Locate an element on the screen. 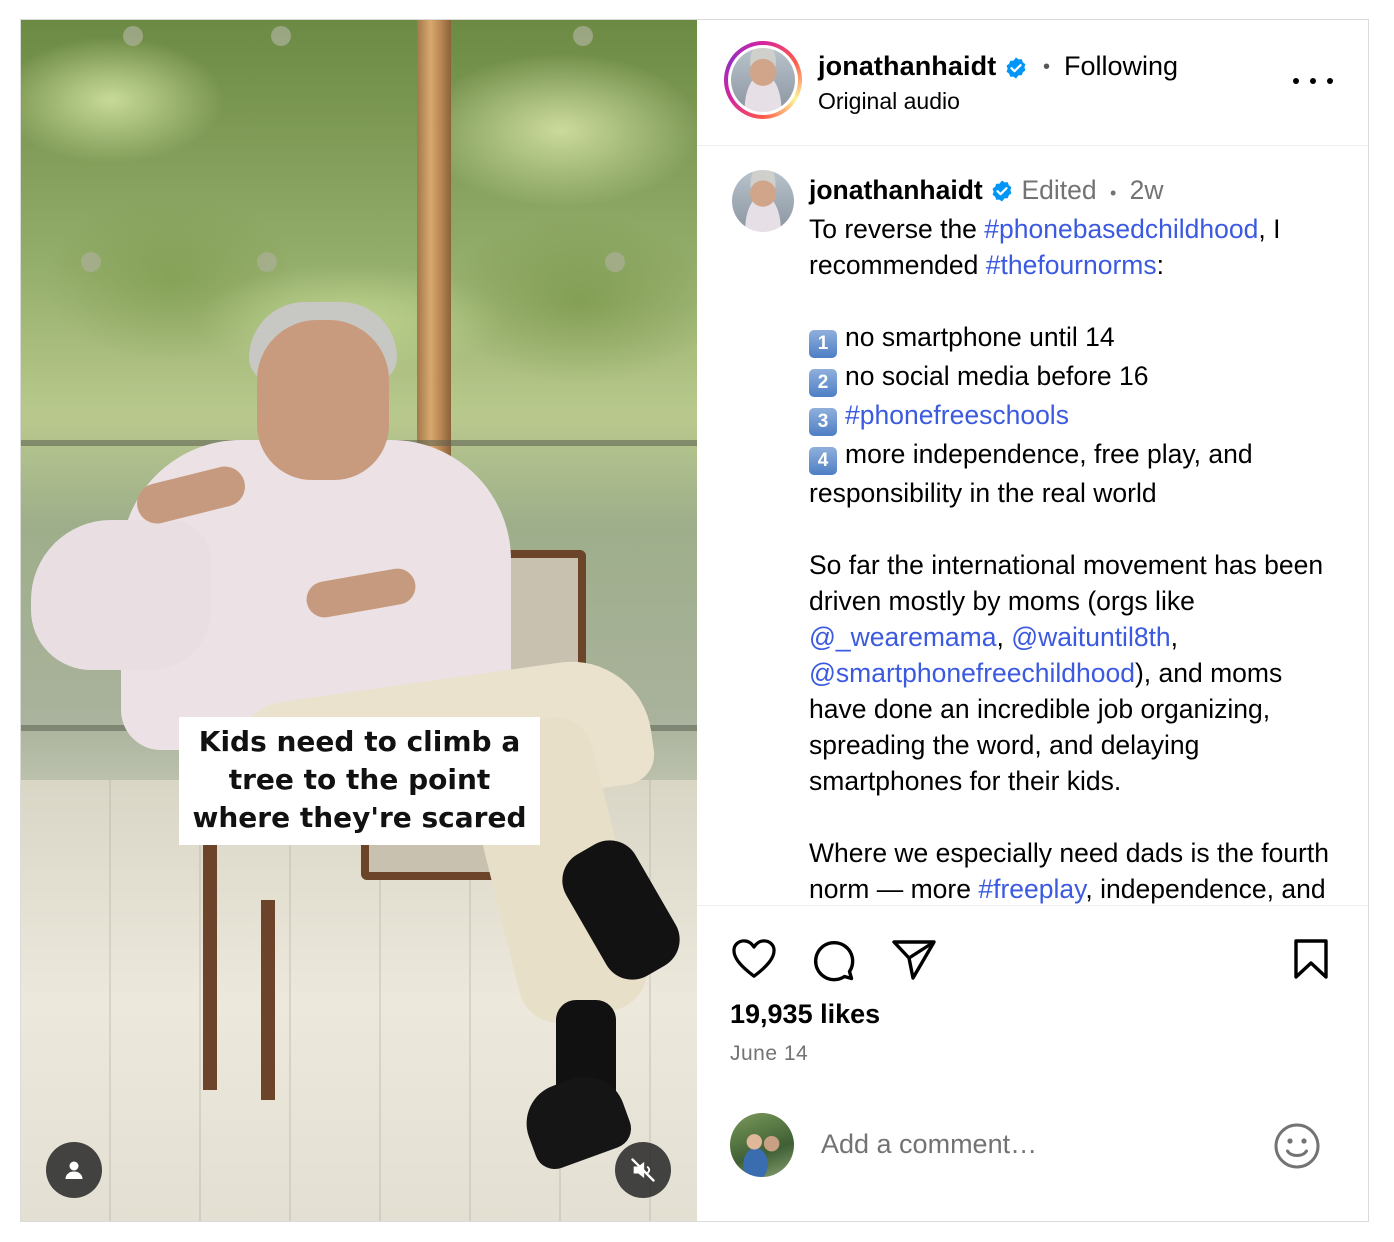 The image size is (1394, 1242). muted-speaker-icon is located at coordinates (643, 1170).